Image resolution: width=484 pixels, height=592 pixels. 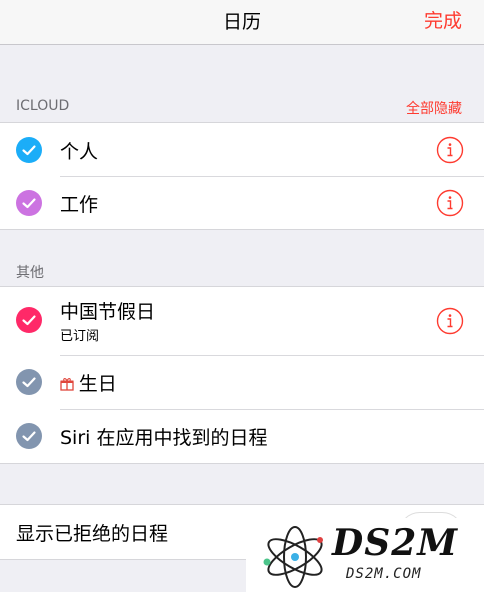 I want to click on hide-all-button: 全部隐藏, so click(x=434, y=108).